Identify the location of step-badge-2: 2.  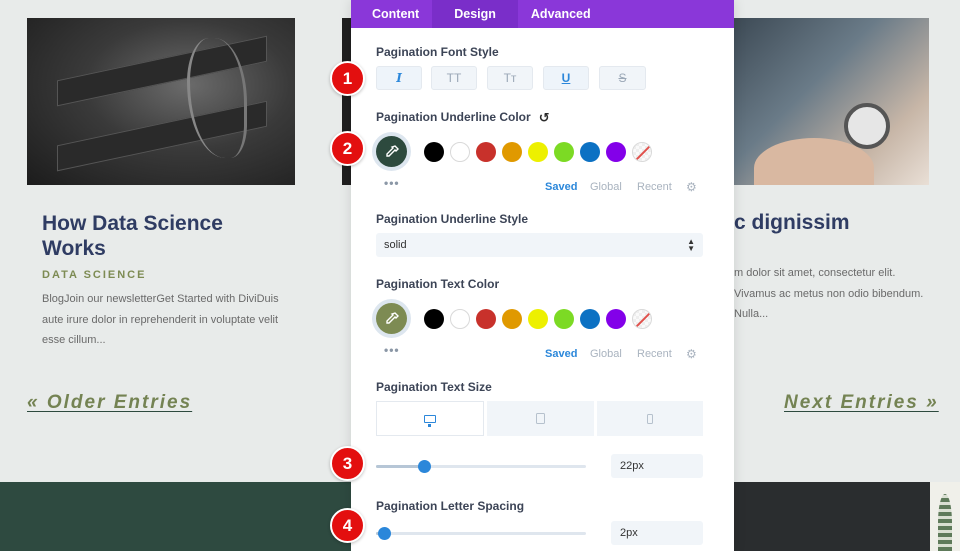
(347, 148).